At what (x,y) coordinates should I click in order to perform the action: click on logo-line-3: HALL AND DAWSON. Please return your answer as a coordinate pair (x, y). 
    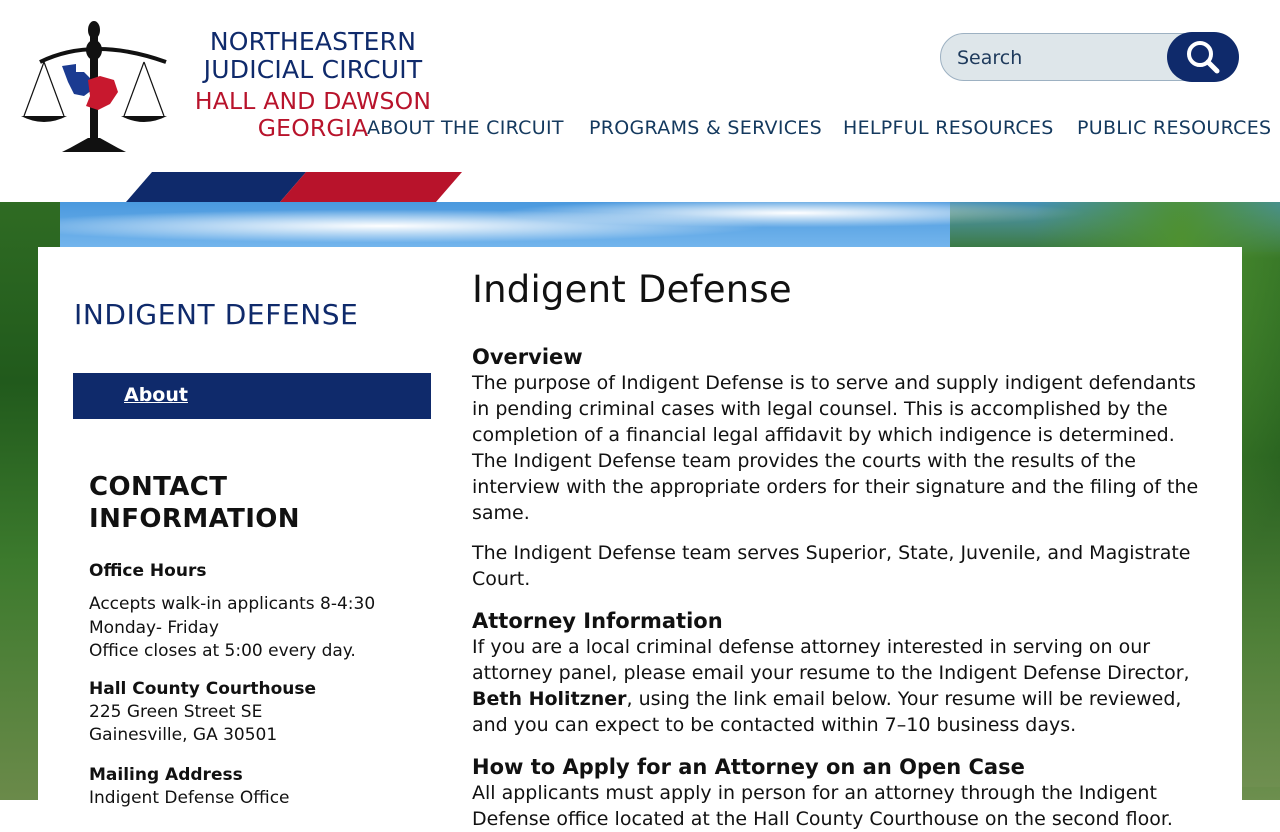
    Looking at the image, I should click on (313, 101).